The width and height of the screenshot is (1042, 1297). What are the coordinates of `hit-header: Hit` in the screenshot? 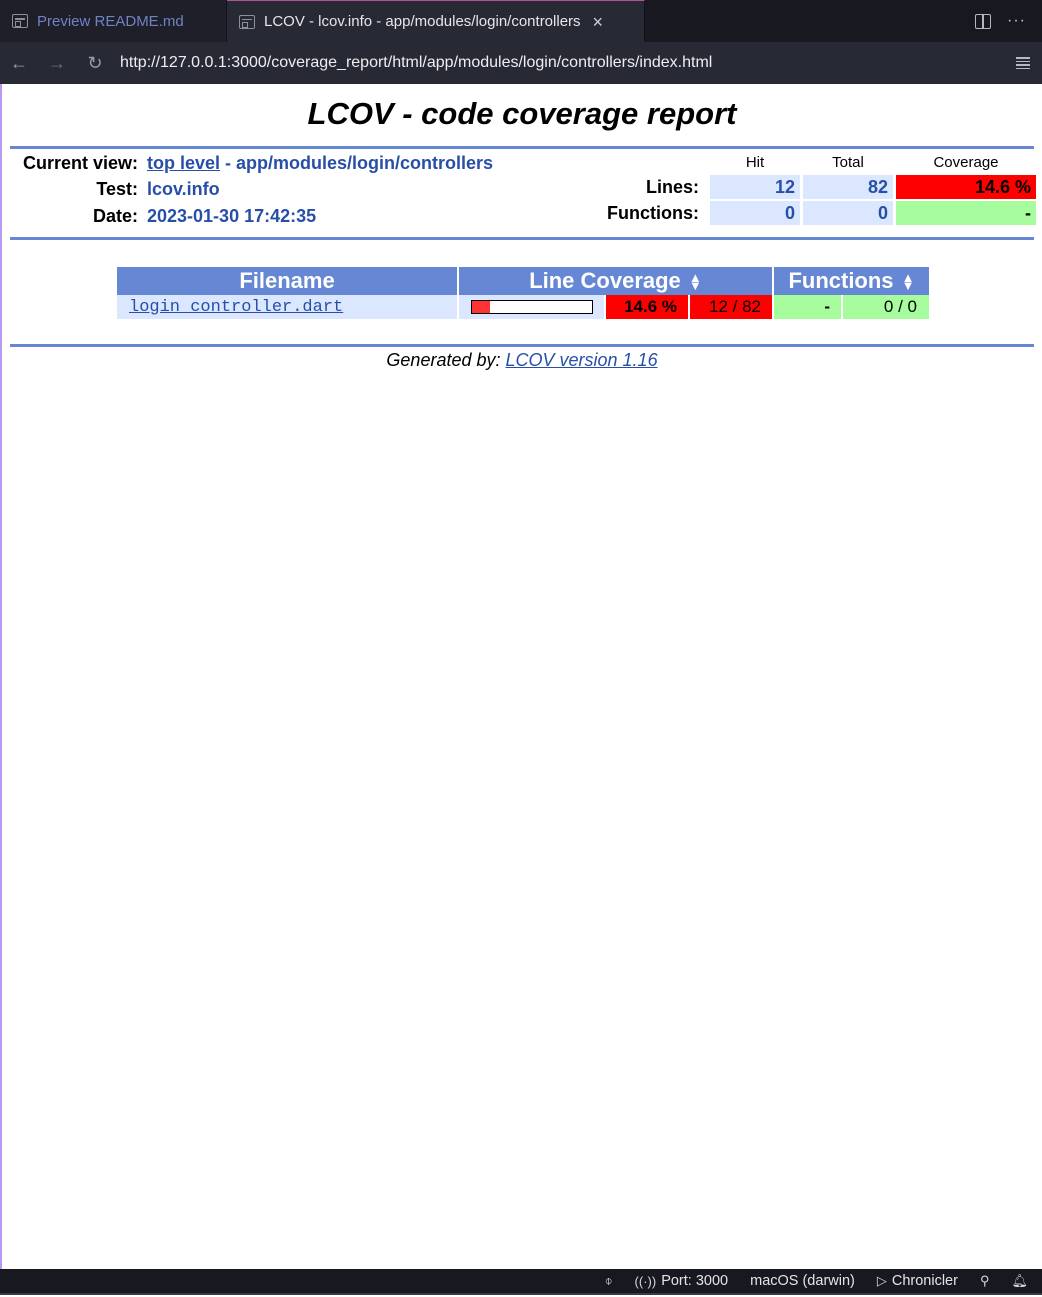 It's located at (755, 162).